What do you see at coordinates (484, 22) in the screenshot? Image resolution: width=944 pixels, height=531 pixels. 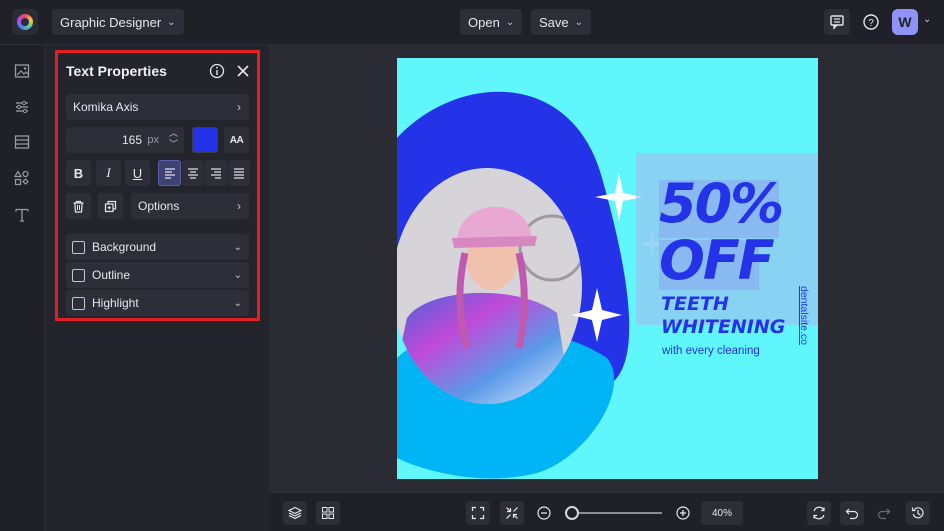 I see `open-label: Open` at bounding box center [484, 22].